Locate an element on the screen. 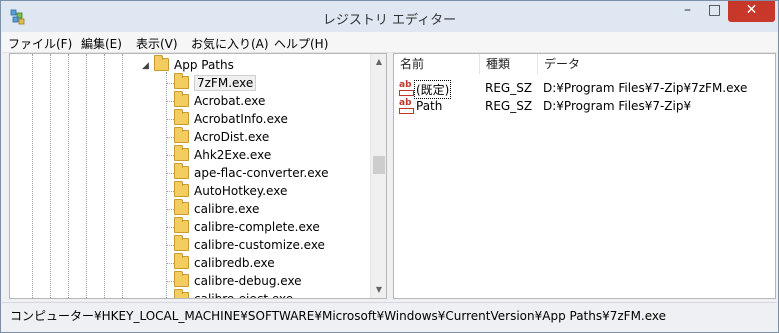 The height and width of the screenshot is (333, 779). tree-node: 7zFM.exe is located at coordinates (191, 82).